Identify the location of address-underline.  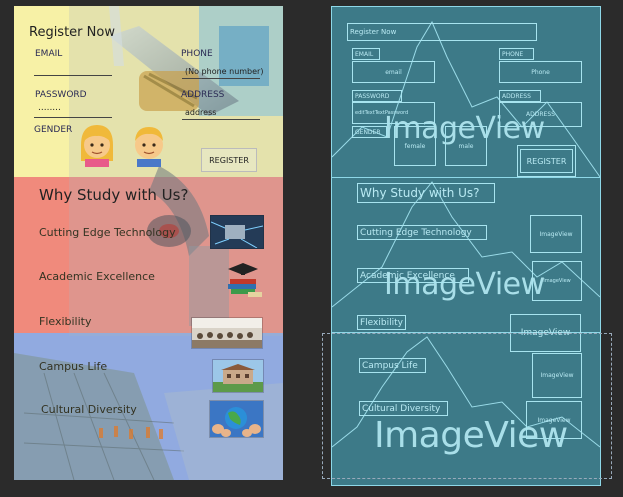
(221, 119).